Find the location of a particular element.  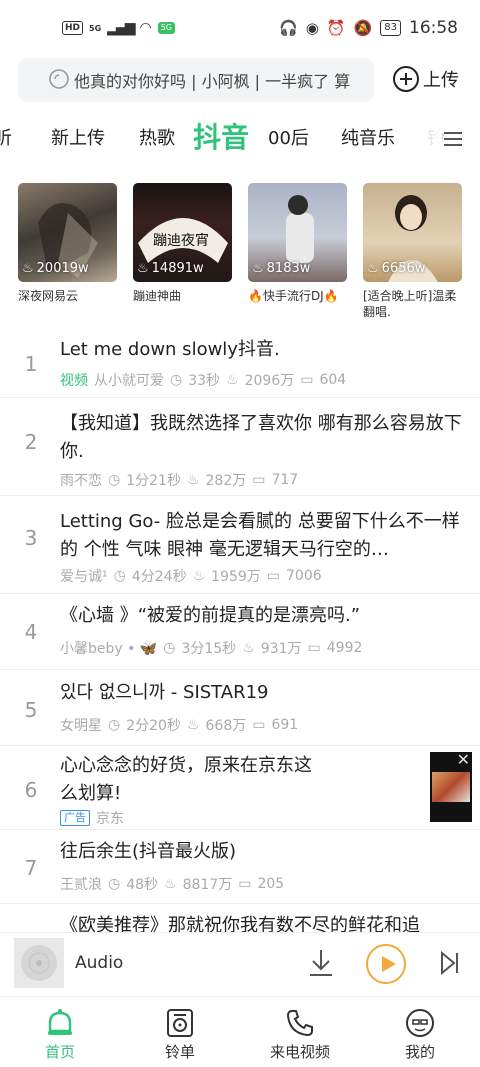

nav-home: 首页 is located at coordinates (60, 1033).